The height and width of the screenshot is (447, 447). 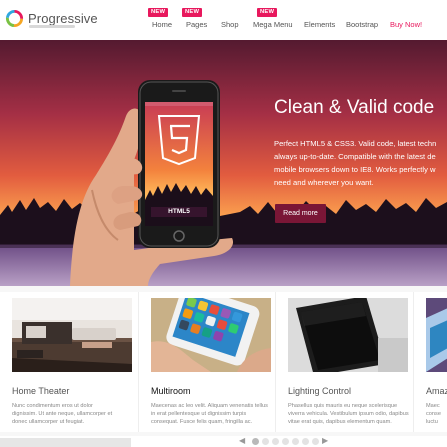 What do you see at coordinates (223, 441) in the screenshot?
I see `carousel-pager: ◀ ▶` at bounding box center [223, 441].